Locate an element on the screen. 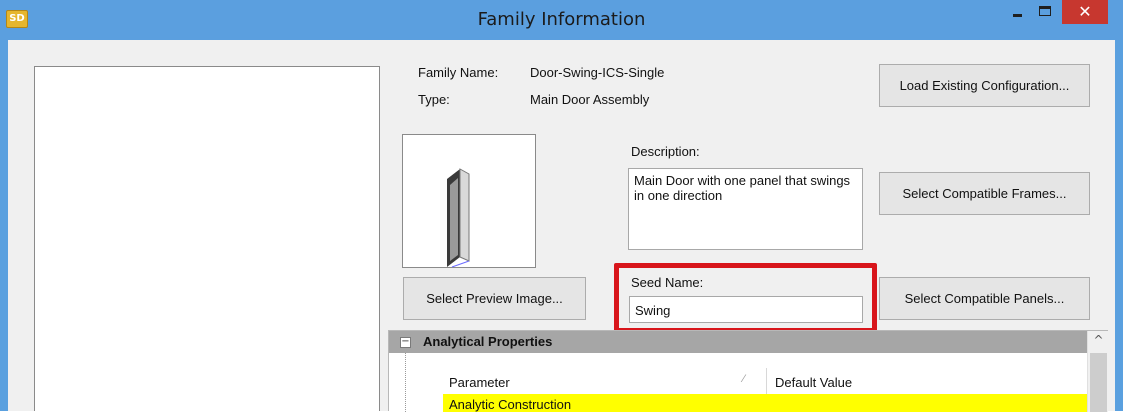 The height and width of the screenshot is (412, 1123). type-value: Main Door Assembly is located at coordinates (590, 99).